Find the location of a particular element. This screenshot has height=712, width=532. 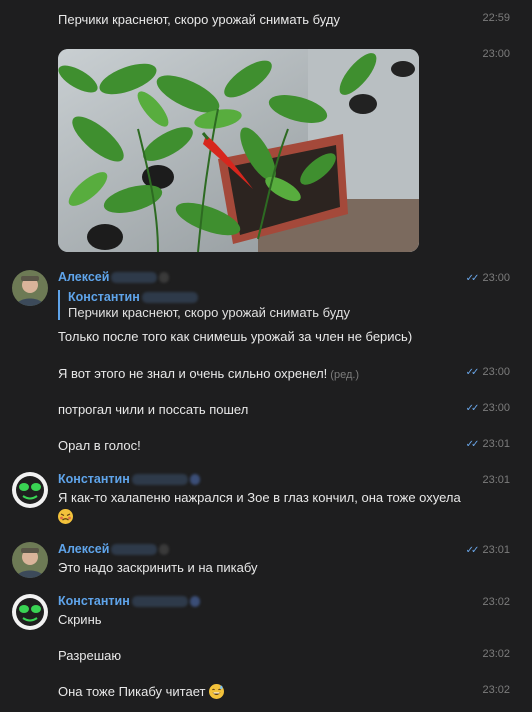

message-emoji is located at coordinates (65, 516).